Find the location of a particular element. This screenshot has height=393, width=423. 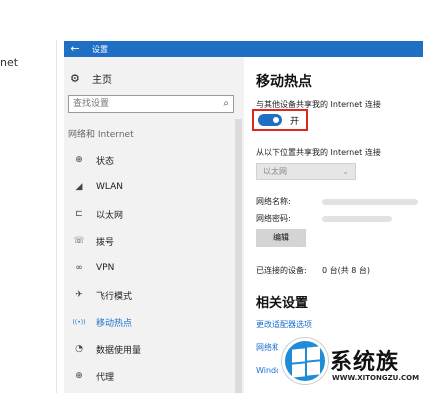

sidebar-item-airplane-mode: ✈ 飞行模式 is located at coordinates (102, 295).